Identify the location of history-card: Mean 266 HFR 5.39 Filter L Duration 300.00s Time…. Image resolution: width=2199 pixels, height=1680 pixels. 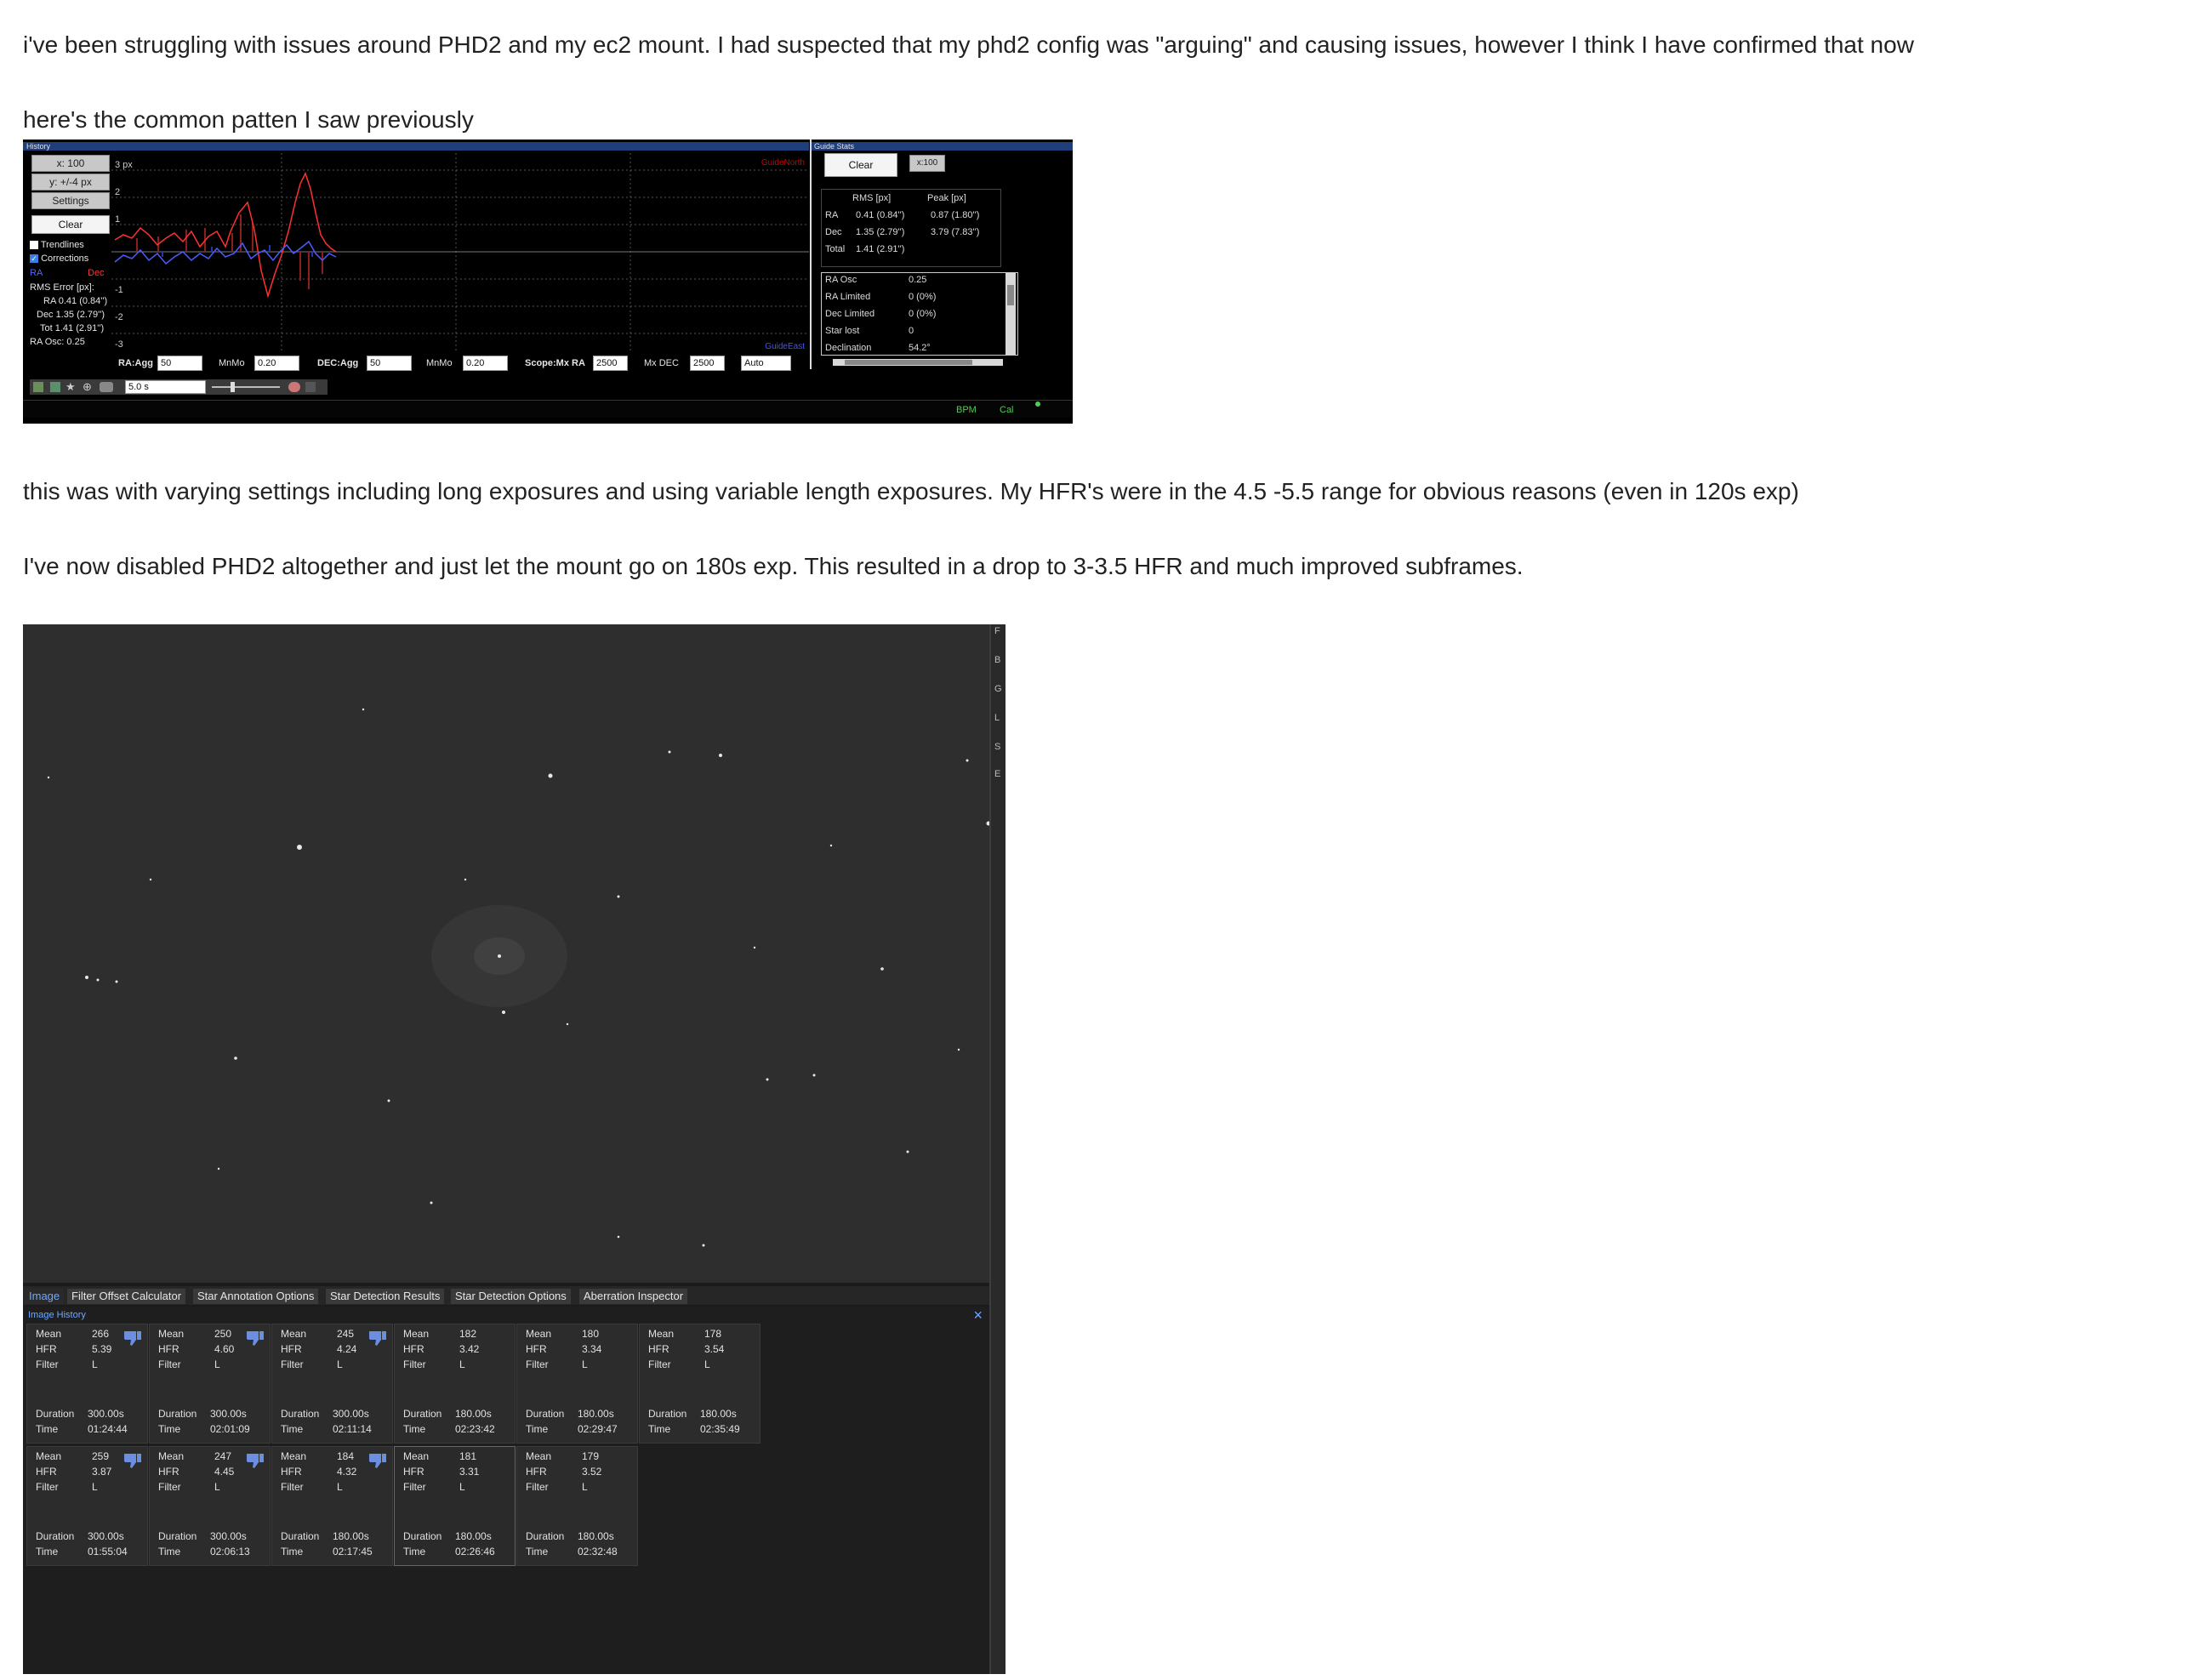
(87, 1384).